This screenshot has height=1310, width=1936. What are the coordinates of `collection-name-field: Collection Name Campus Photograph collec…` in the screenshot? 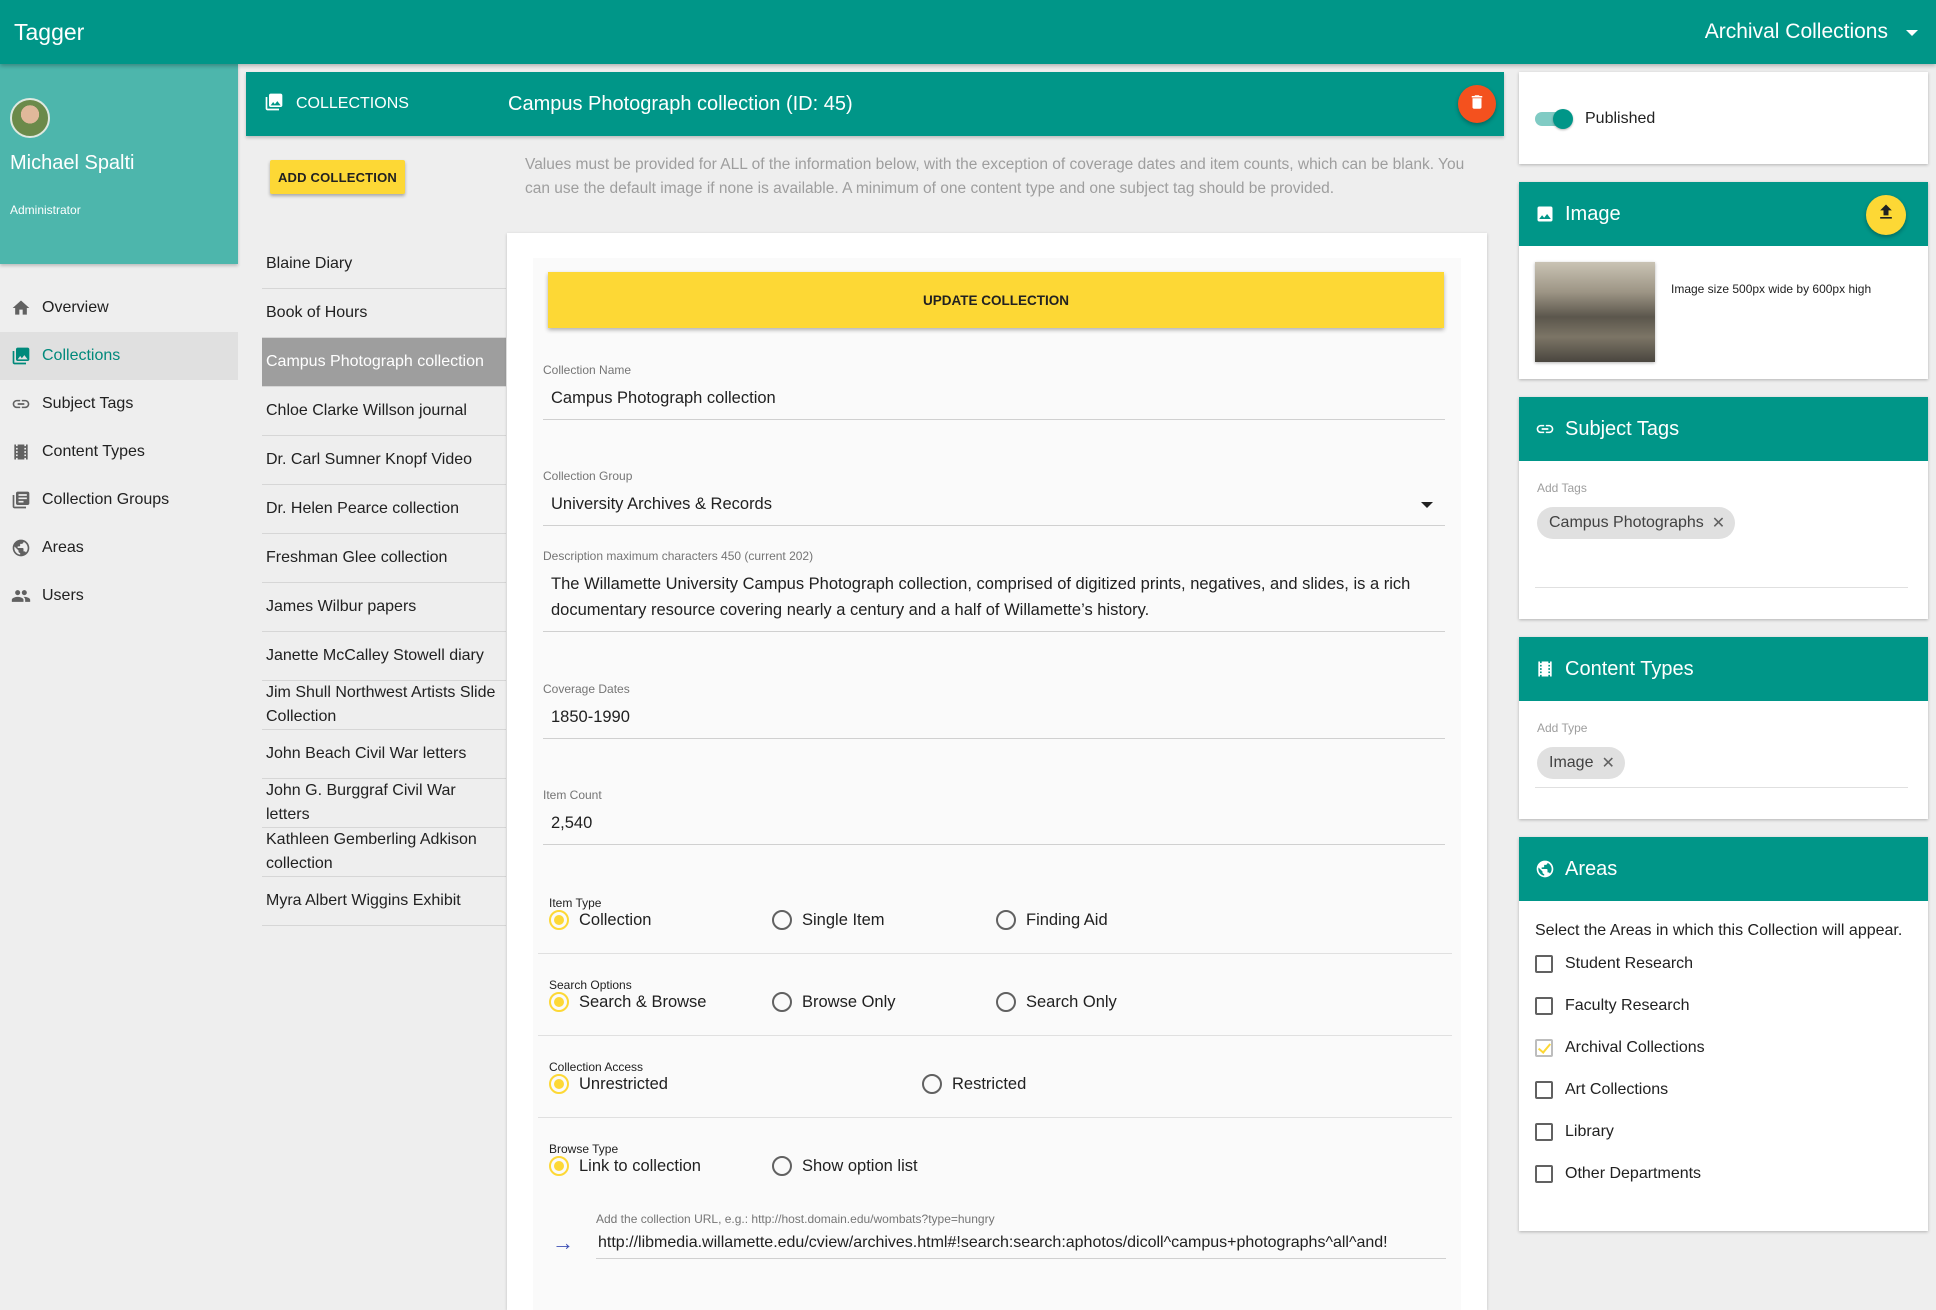 It's located at (994, 391).